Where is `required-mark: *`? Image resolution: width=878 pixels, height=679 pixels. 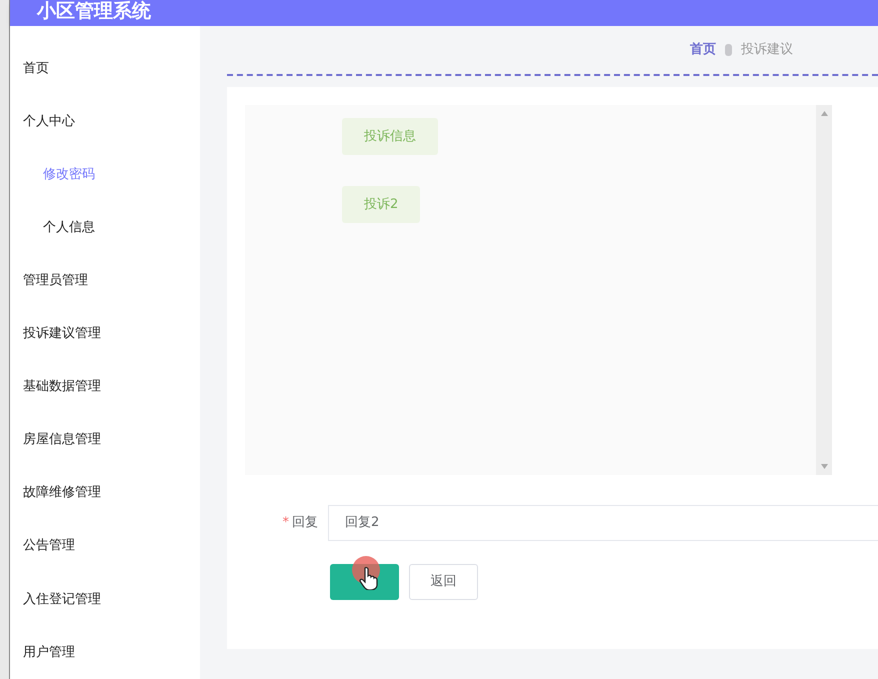
required-mark: * is located at coordinates (285, 523).